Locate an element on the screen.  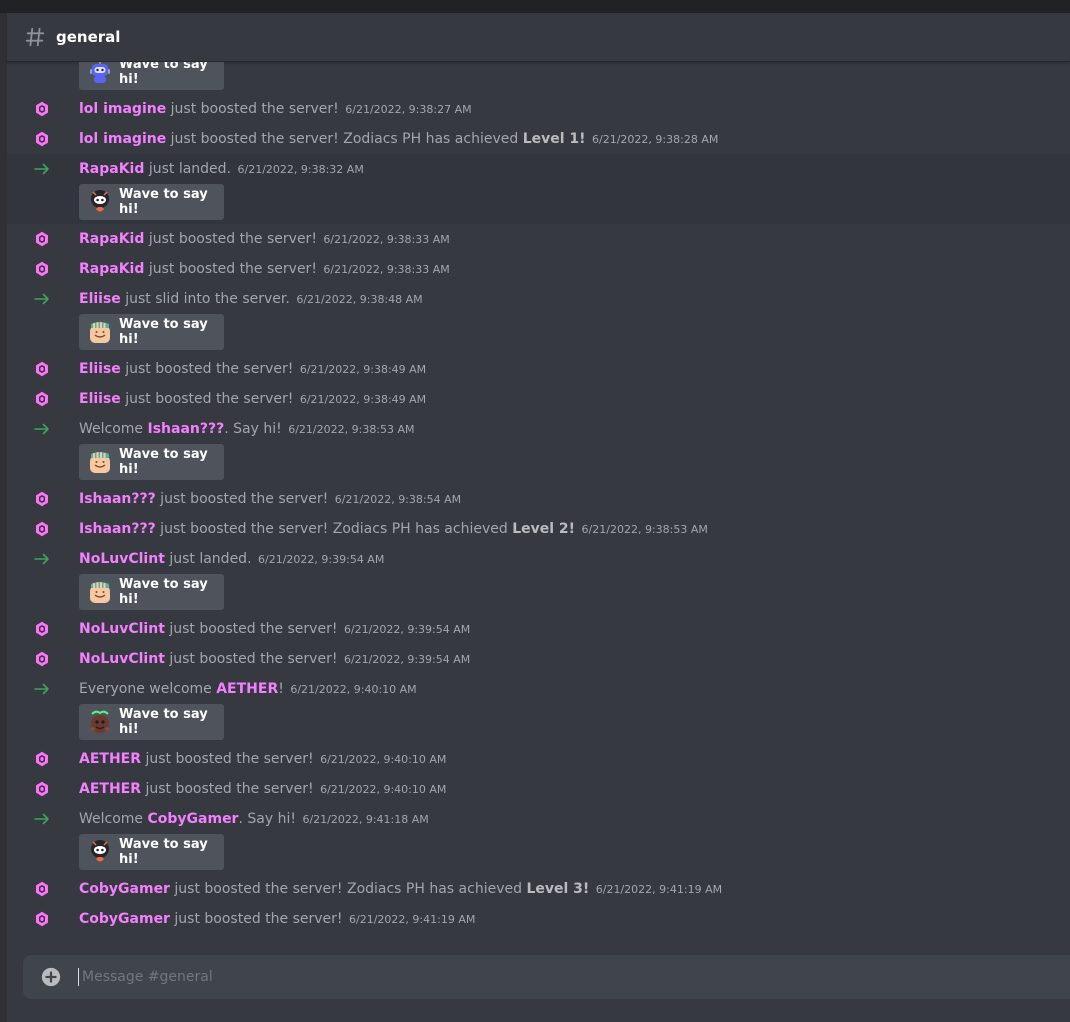
timestamp: 6/21/2022, 9:38:27 AM is located at coordinates (406, 109).